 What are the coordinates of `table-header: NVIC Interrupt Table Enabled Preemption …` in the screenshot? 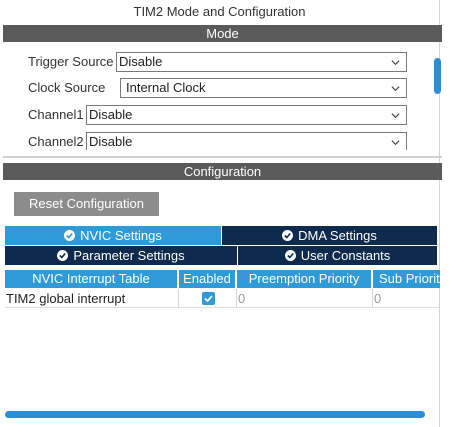 It's located at (222, 279).